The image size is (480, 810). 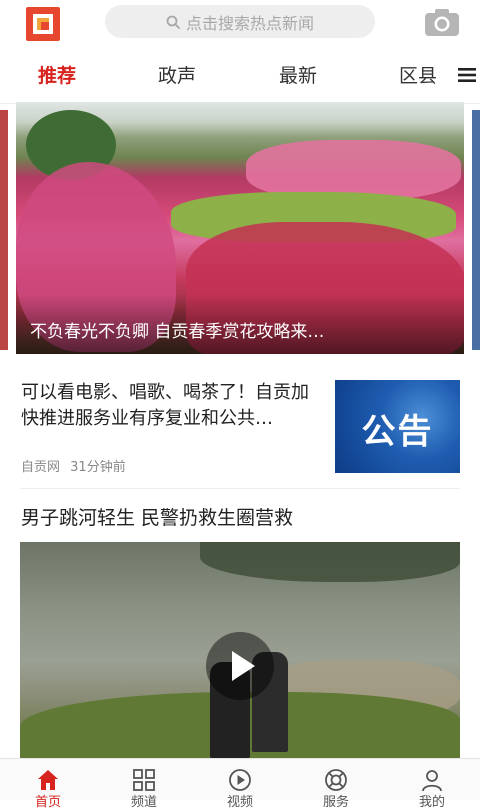 I want to click on home-icon, so click(x=48, y=780).